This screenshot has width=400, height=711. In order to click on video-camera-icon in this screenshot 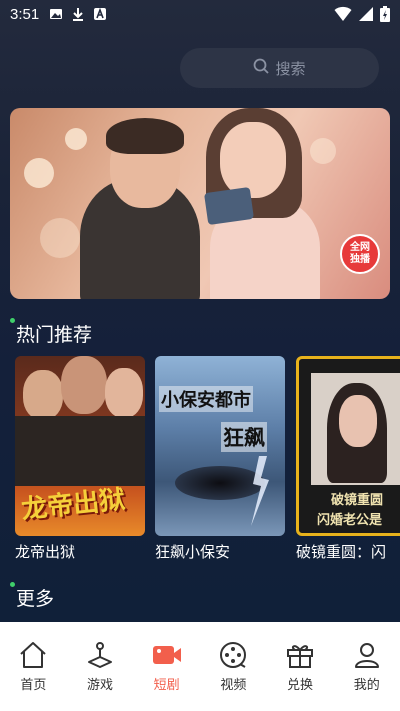, I will do `click(166, 655)`.